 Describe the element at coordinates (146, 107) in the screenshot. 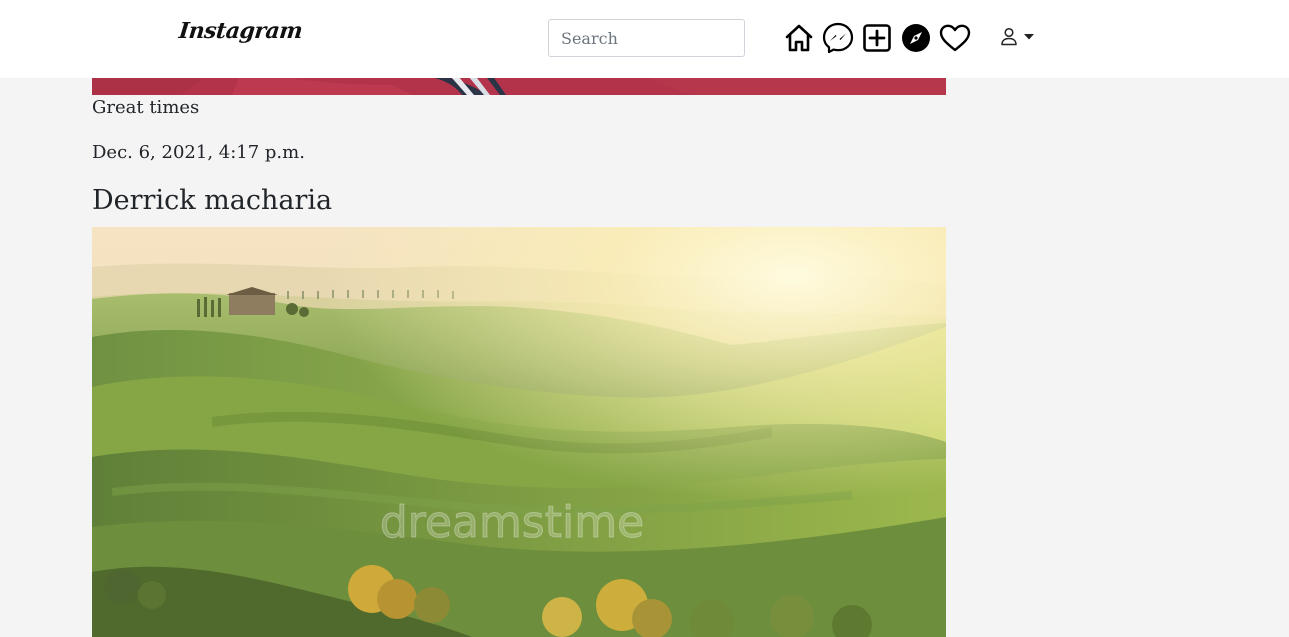

I see `post-caption: Great times` at that location.